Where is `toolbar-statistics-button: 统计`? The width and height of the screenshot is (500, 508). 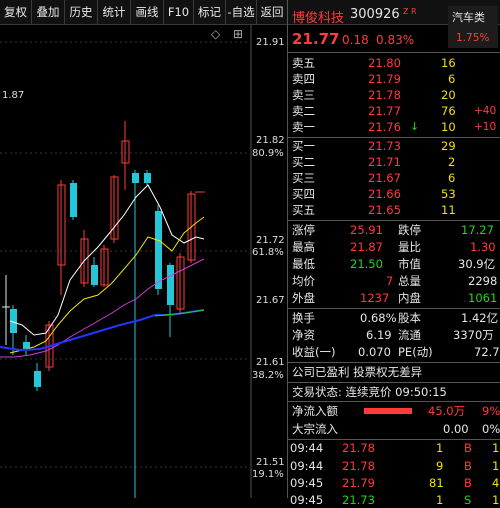 toolbar-statistics-button: 统计 is located at coordinates (114, 12).